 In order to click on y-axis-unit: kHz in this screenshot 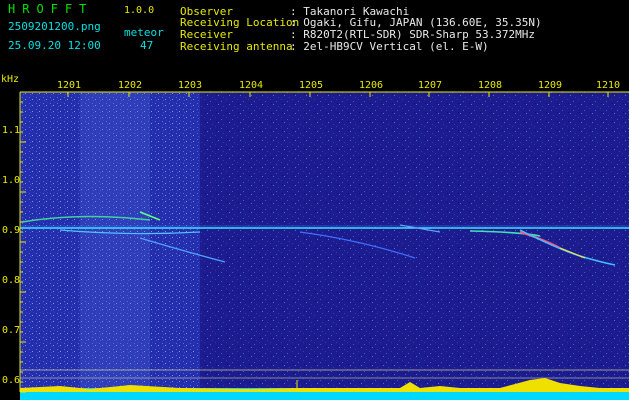, I will do `click(10, 79)`.